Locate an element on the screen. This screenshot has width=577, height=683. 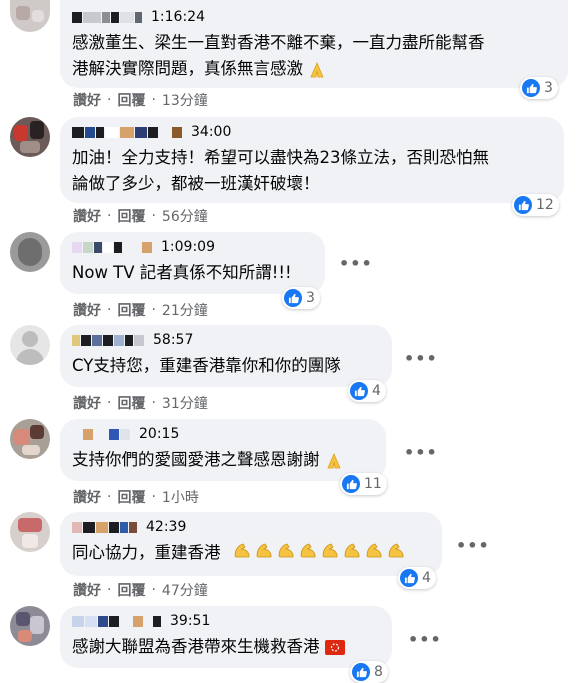
comment-age: 1小時 is located at coordinates (180, 497).